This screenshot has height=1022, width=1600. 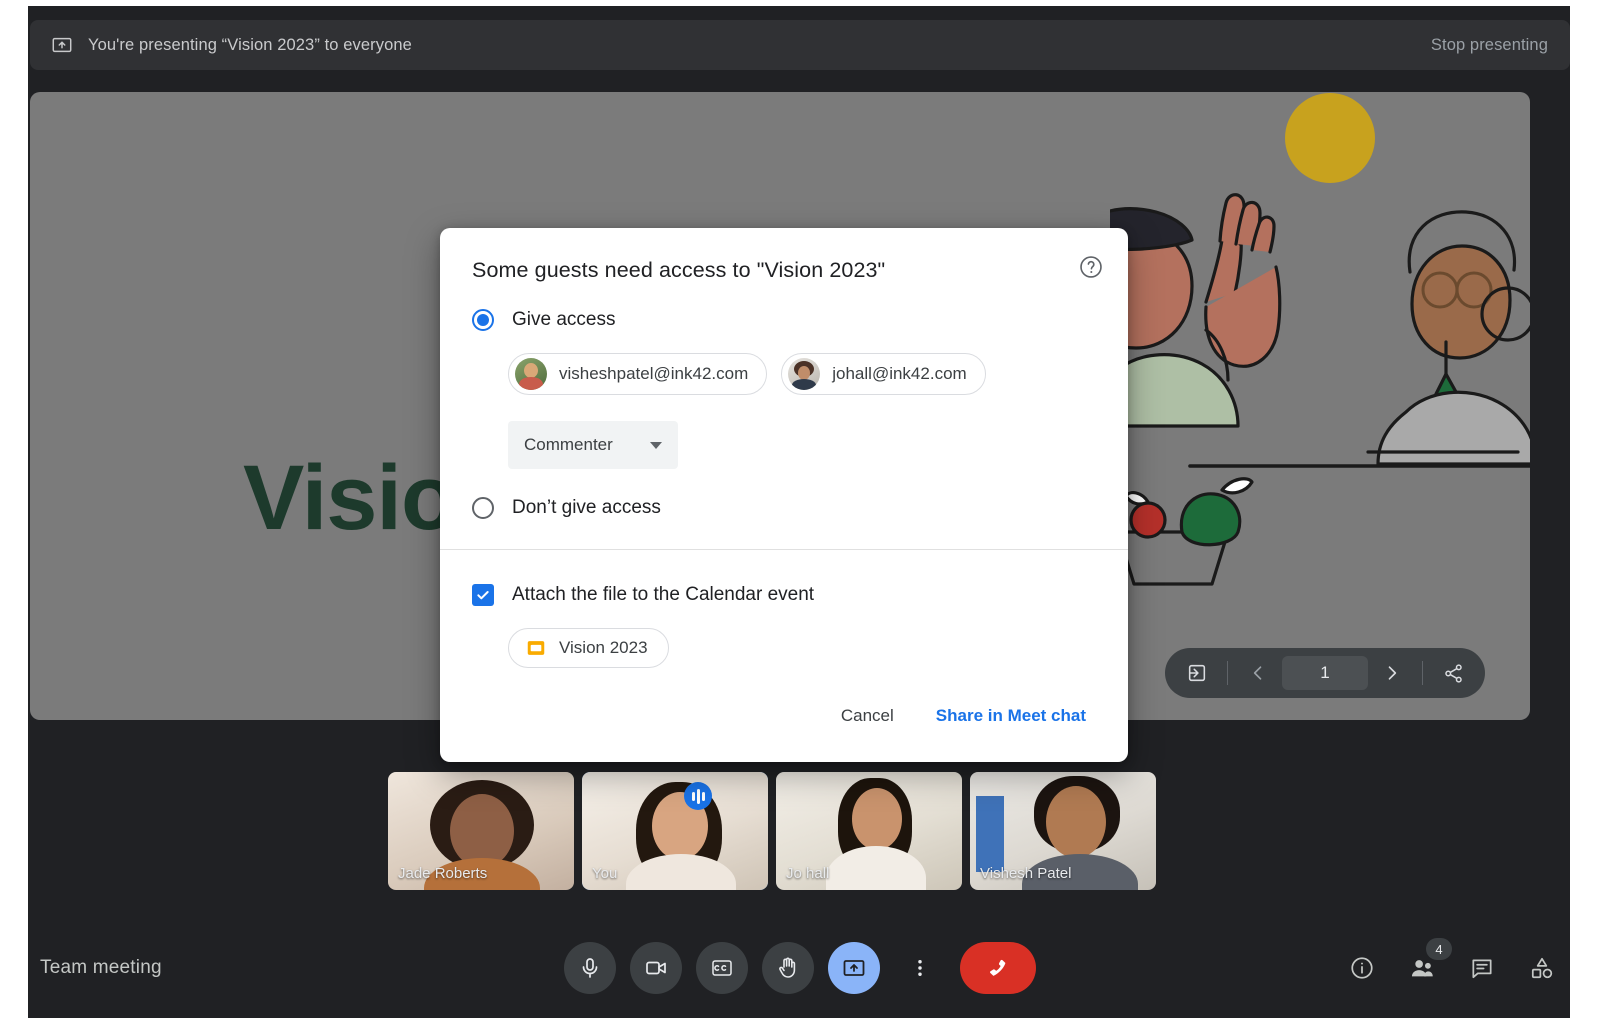 What do you see at coordinates (675, 831) in the screenshot?
I see `participant-tile: You` at bounding box center [675, 831].